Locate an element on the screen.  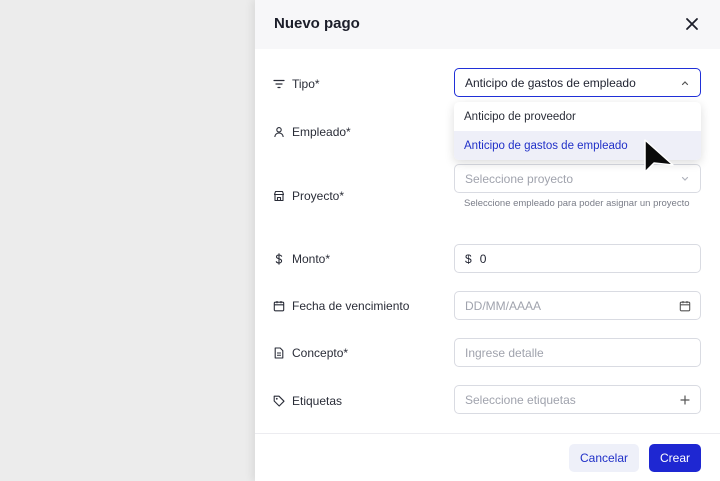
chevron-up-icon is located at coordinates (685, 82).